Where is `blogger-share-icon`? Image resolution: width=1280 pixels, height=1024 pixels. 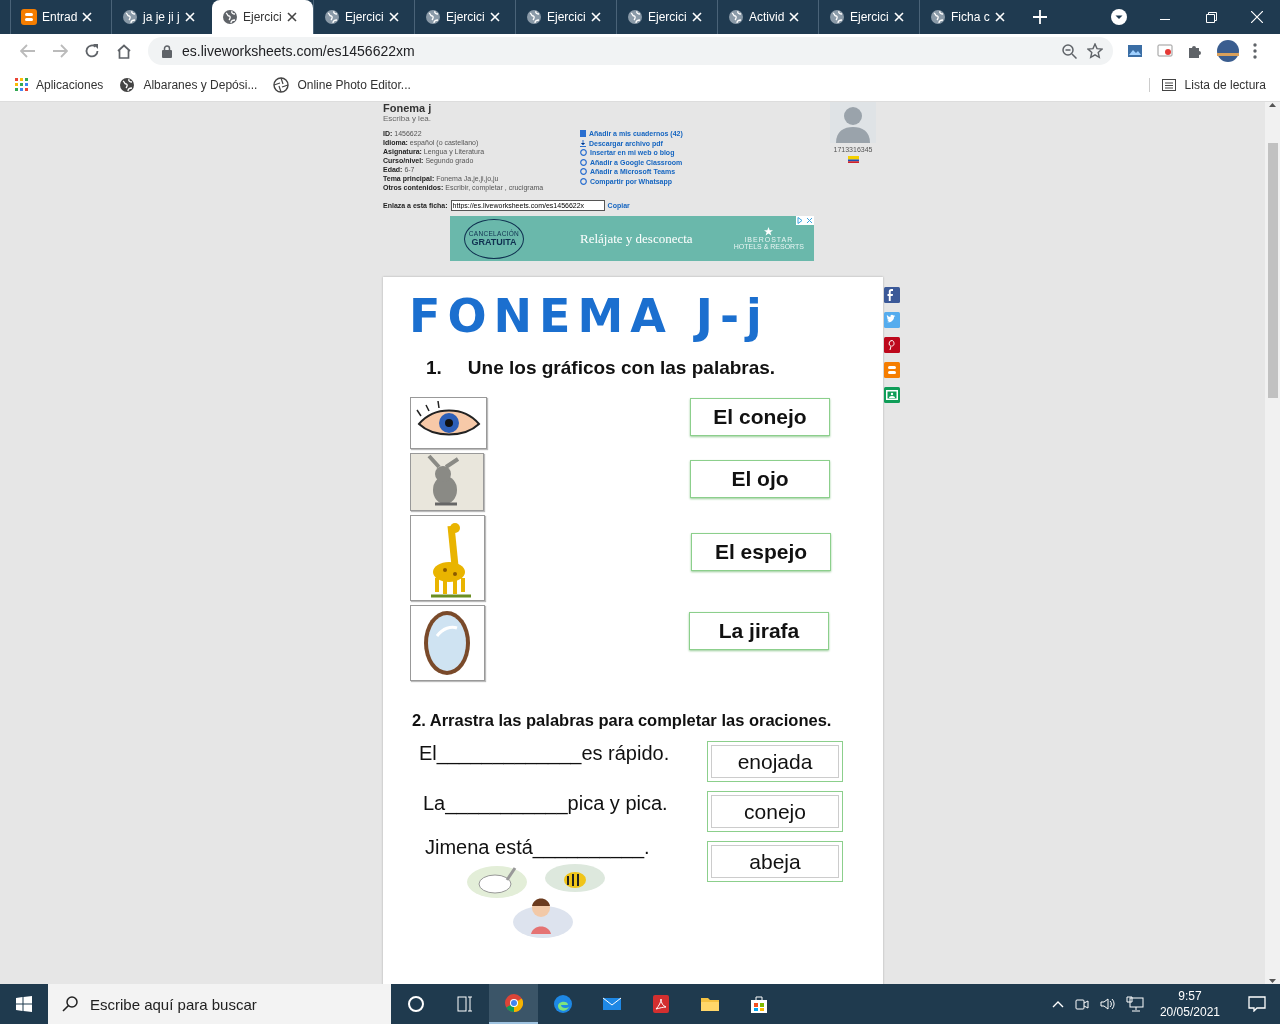 blogger-share-icon is located at coordinates (892, 370).